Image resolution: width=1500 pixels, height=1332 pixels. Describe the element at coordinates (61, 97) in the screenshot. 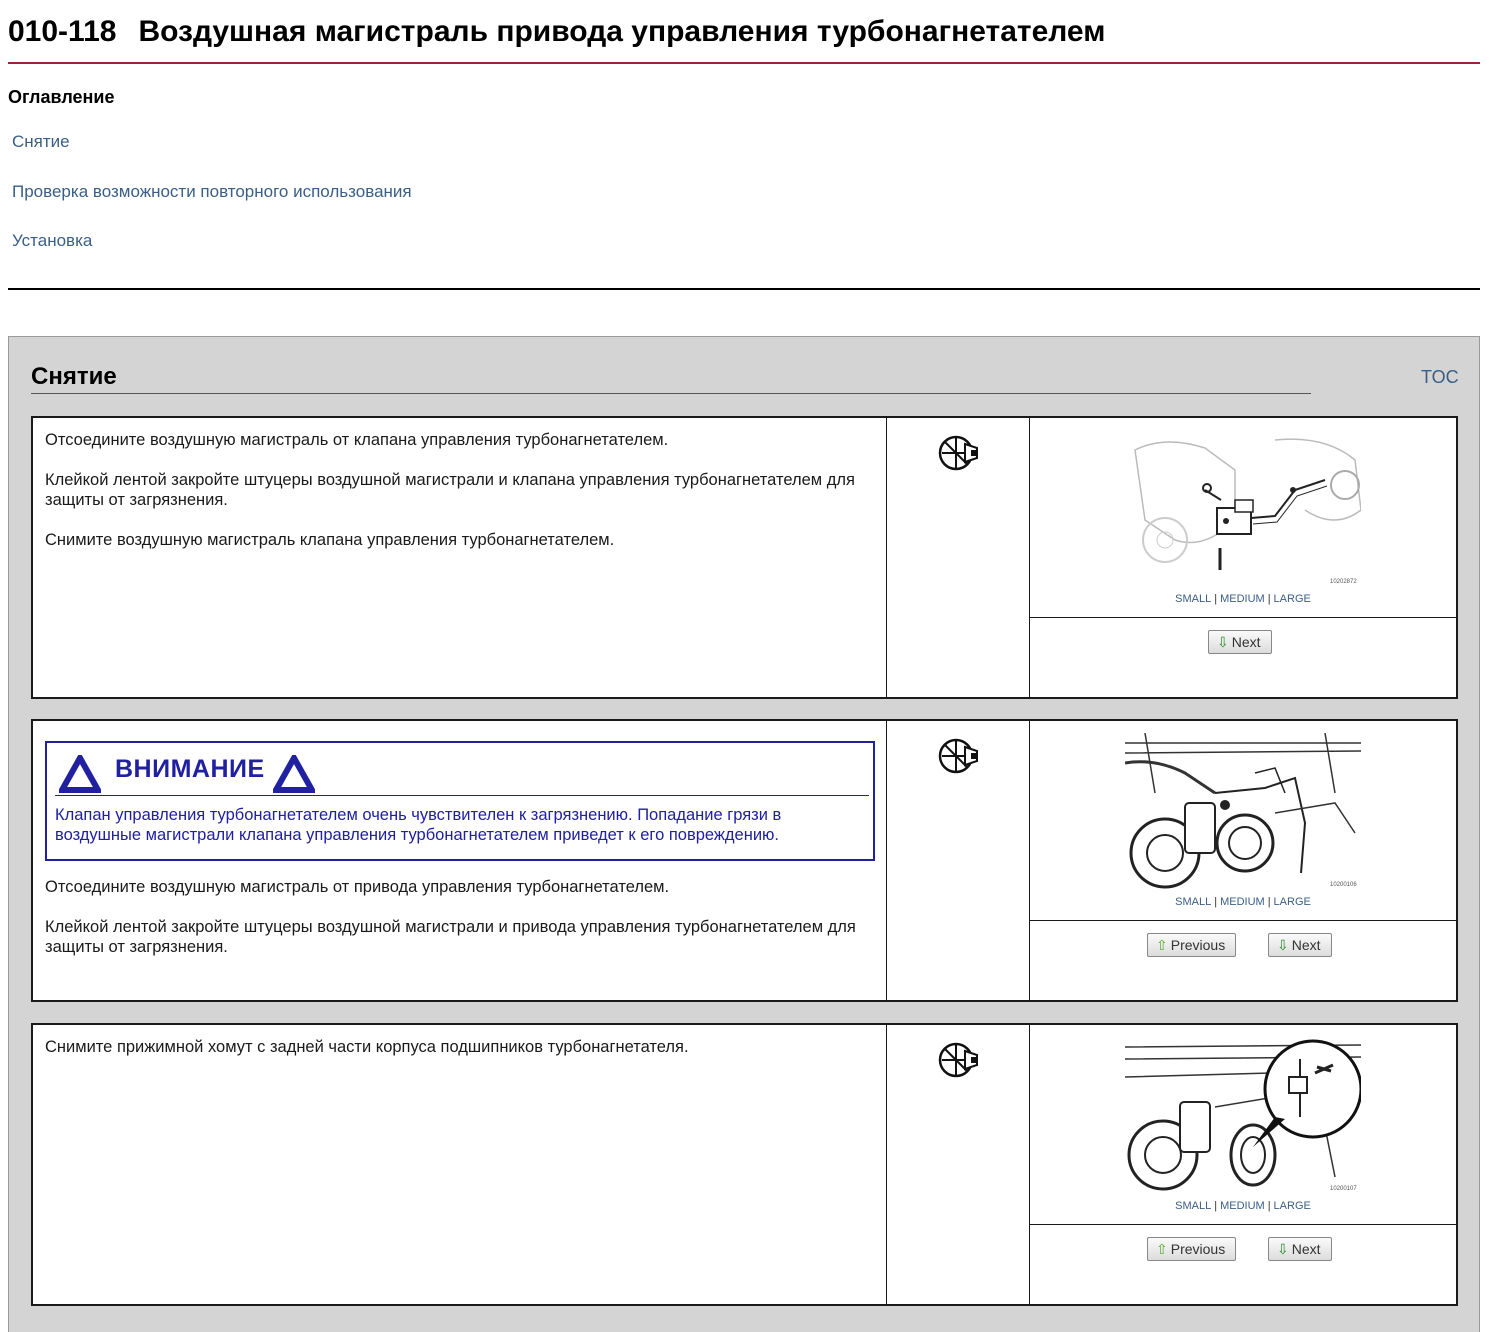

I see `toc-title: Оглавление` at that location.